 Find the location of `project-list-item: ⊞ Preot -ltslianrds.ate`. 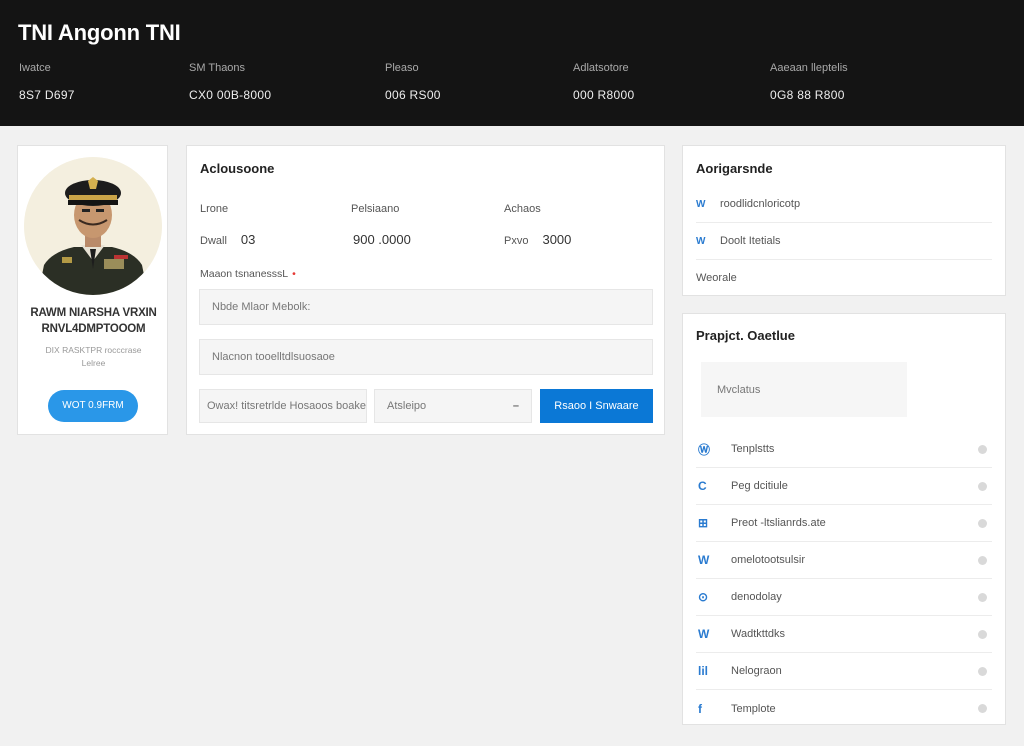

project-list-item: ⊞ Preot -ltslianrds.ate is located at coordinates (844, 523).